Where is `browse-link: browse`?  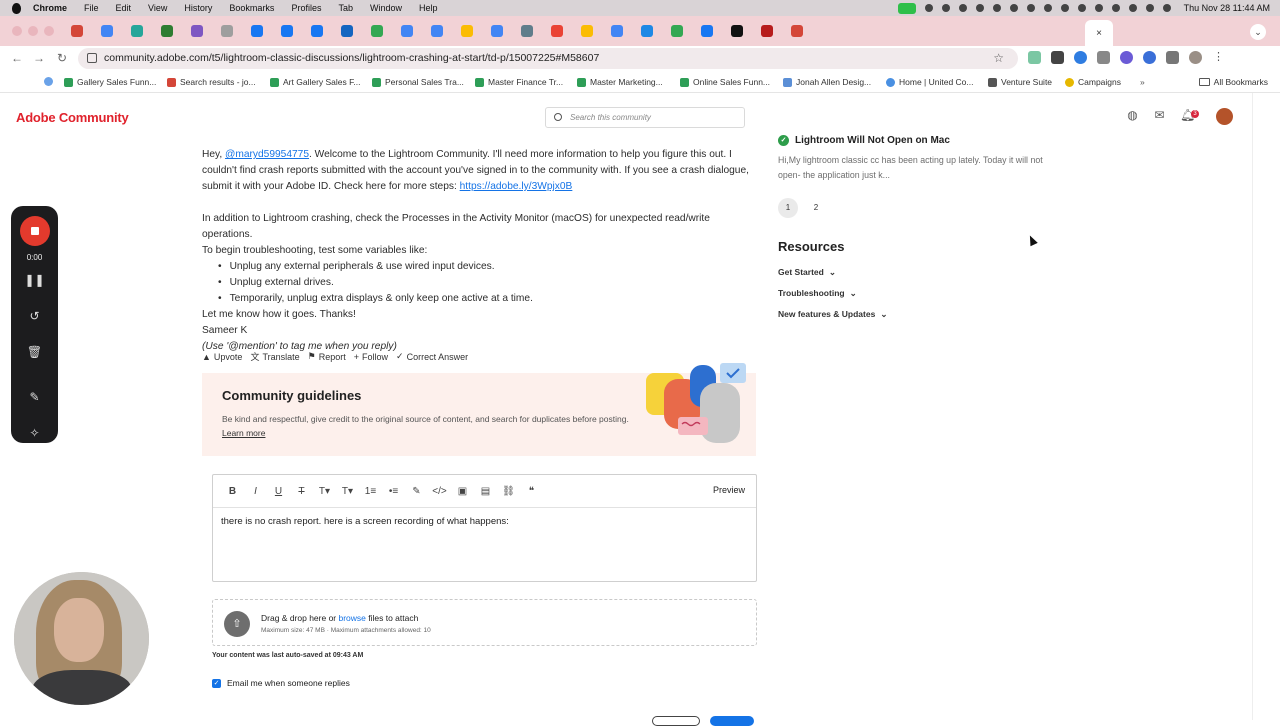
browse-link: browse is located at coordinates (351, 618).